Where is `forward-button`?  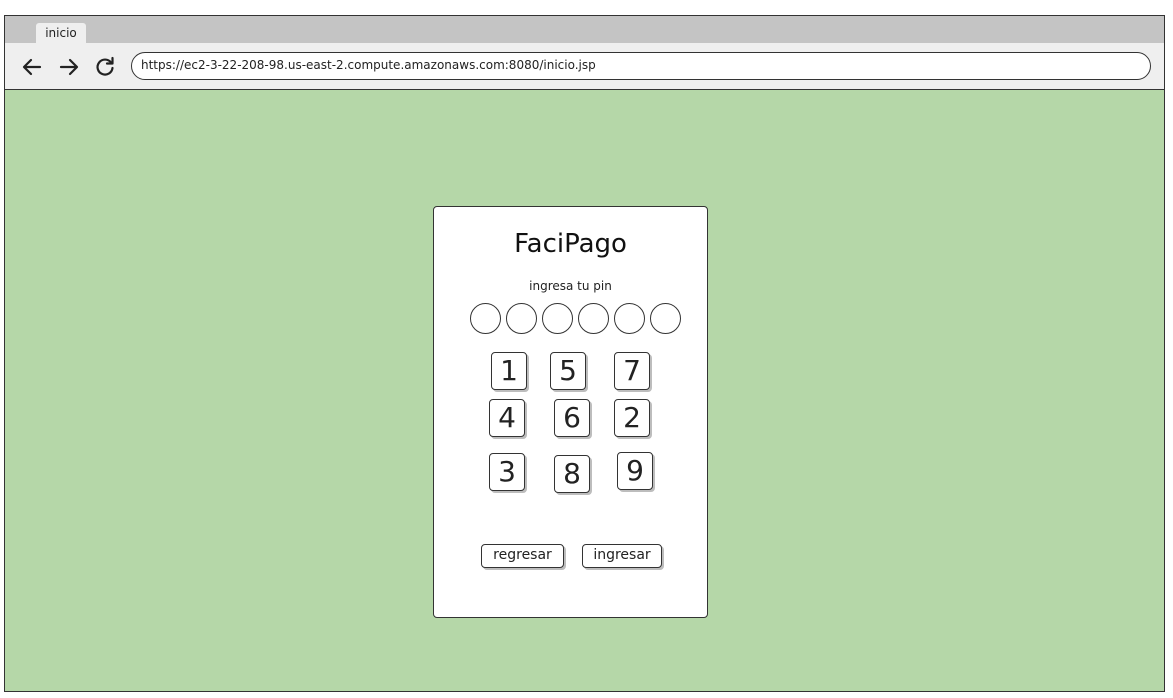 forward-button is located at coordinates (69, 67).